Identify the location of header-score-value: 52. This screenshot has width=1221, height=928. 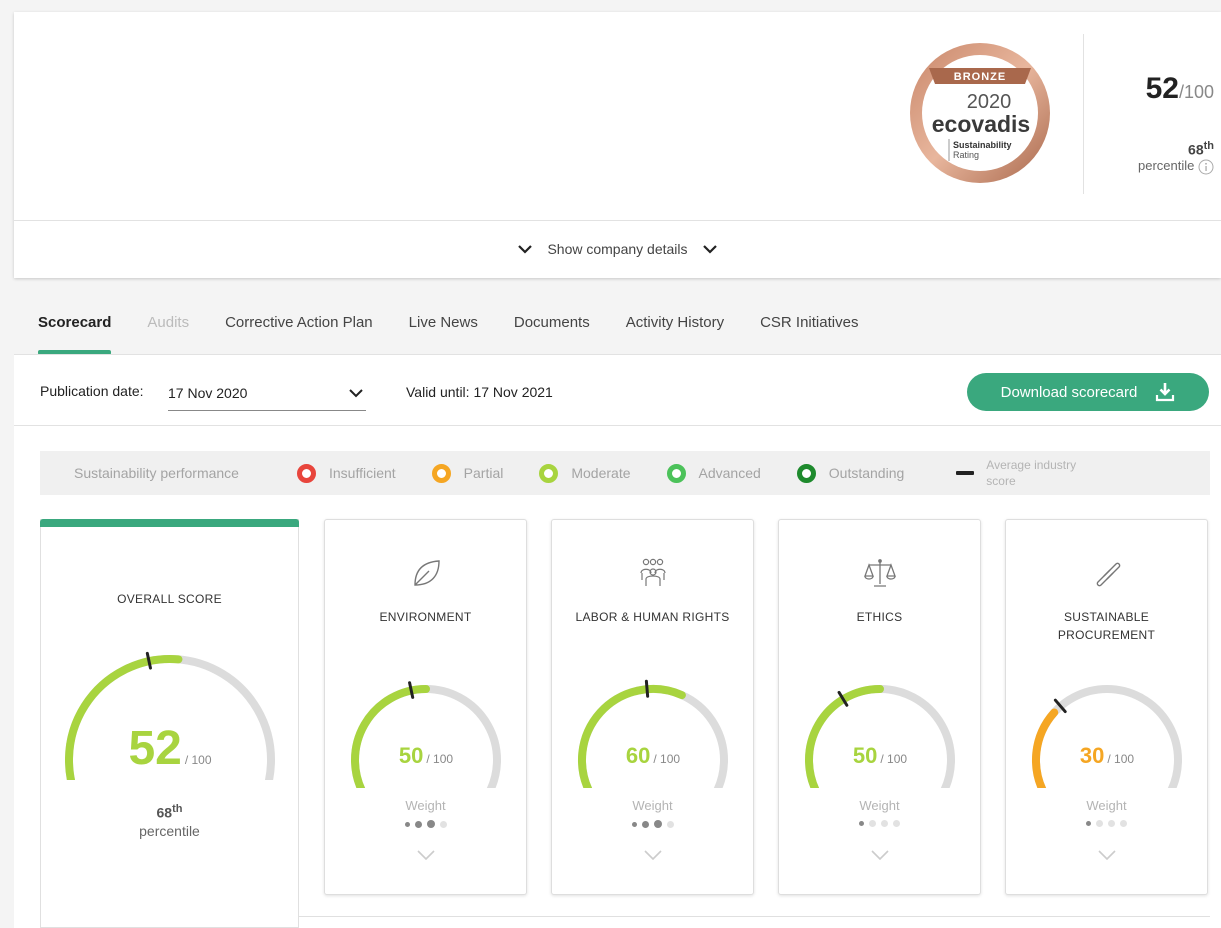
(1162, 88).